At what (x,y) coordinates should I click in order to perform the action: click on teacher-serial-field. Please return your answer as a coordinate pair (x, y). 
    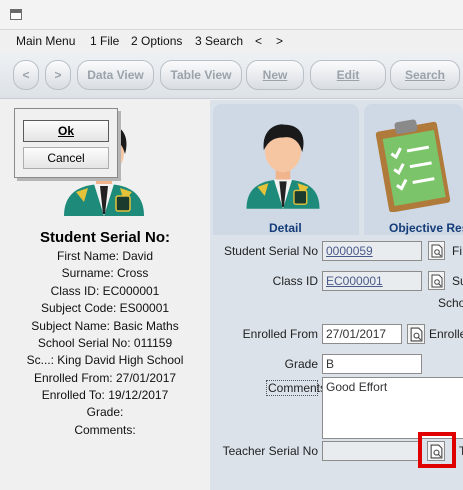
    Looking at the image, I should click on (372, 451).